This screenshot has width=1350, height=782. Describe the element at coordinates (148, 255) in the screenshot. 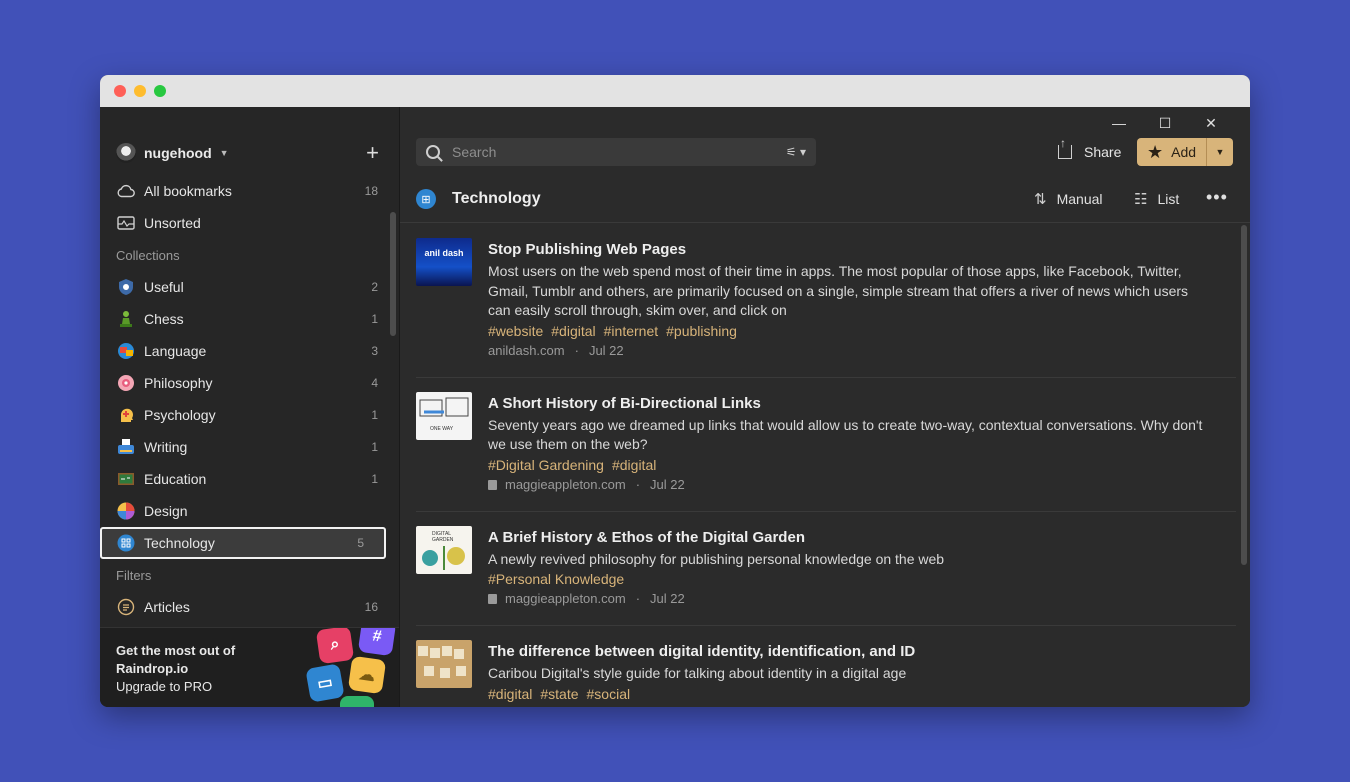

I see `collections-heading: Collections` at that location.